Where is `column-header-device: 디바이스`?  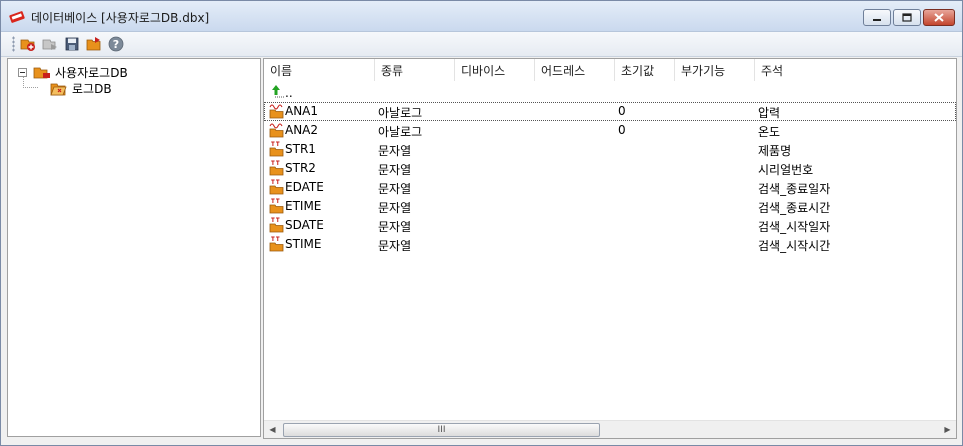
column-header-device: 디바이스 is located at coordinates (495, 70).